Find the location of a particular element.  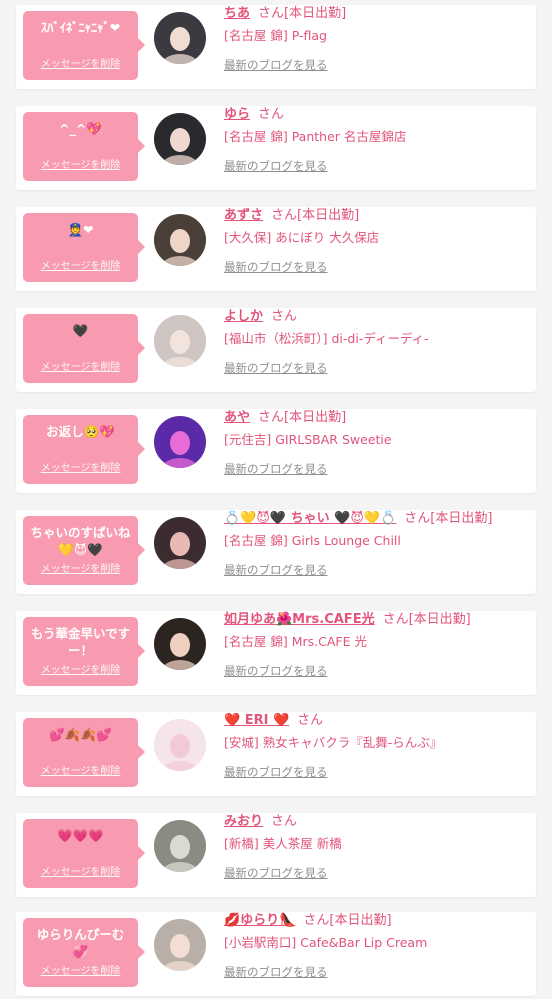

message-text: 👮❤ is located at coordinates (80, 229).